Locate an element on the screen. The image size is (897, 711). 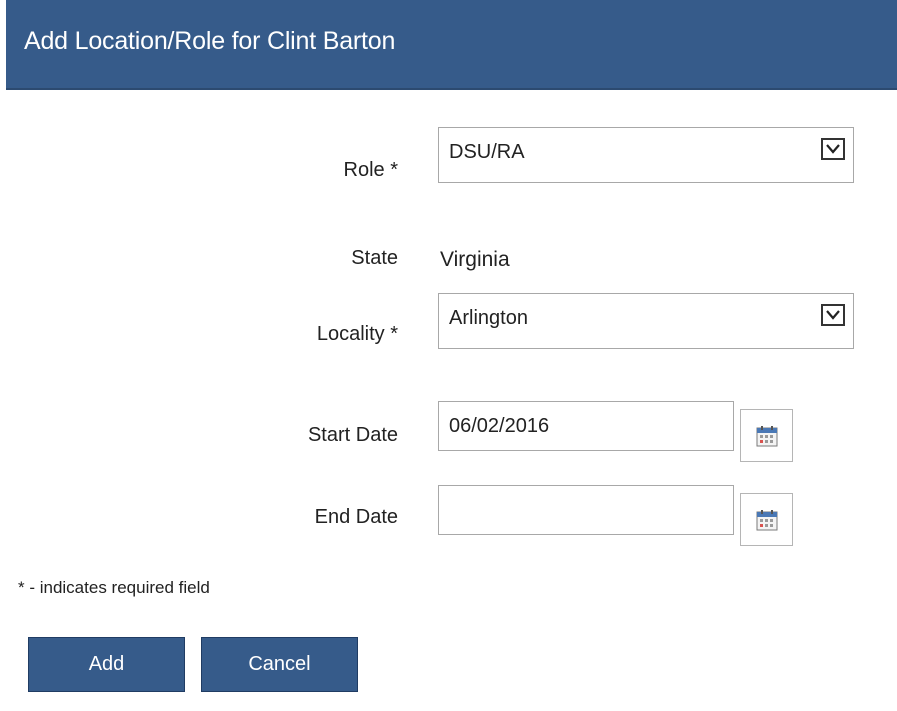
start-date-input is located at coordinates (586, 426).